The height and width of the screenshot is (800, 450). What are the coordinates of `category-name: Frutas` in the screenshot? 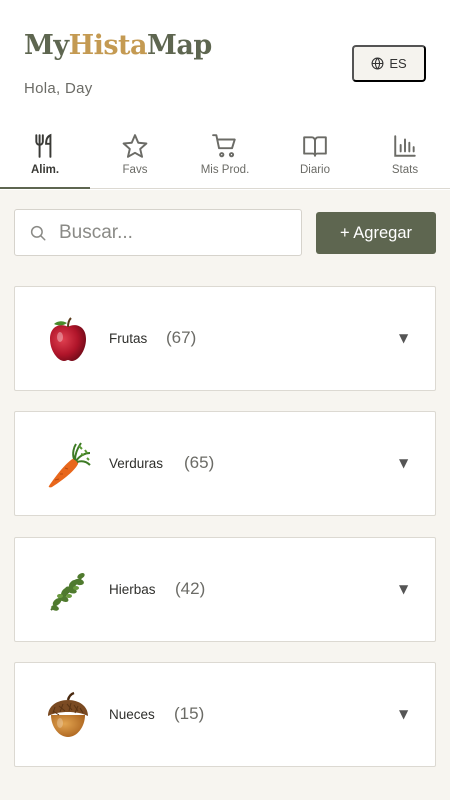 It's located at (128, 338).